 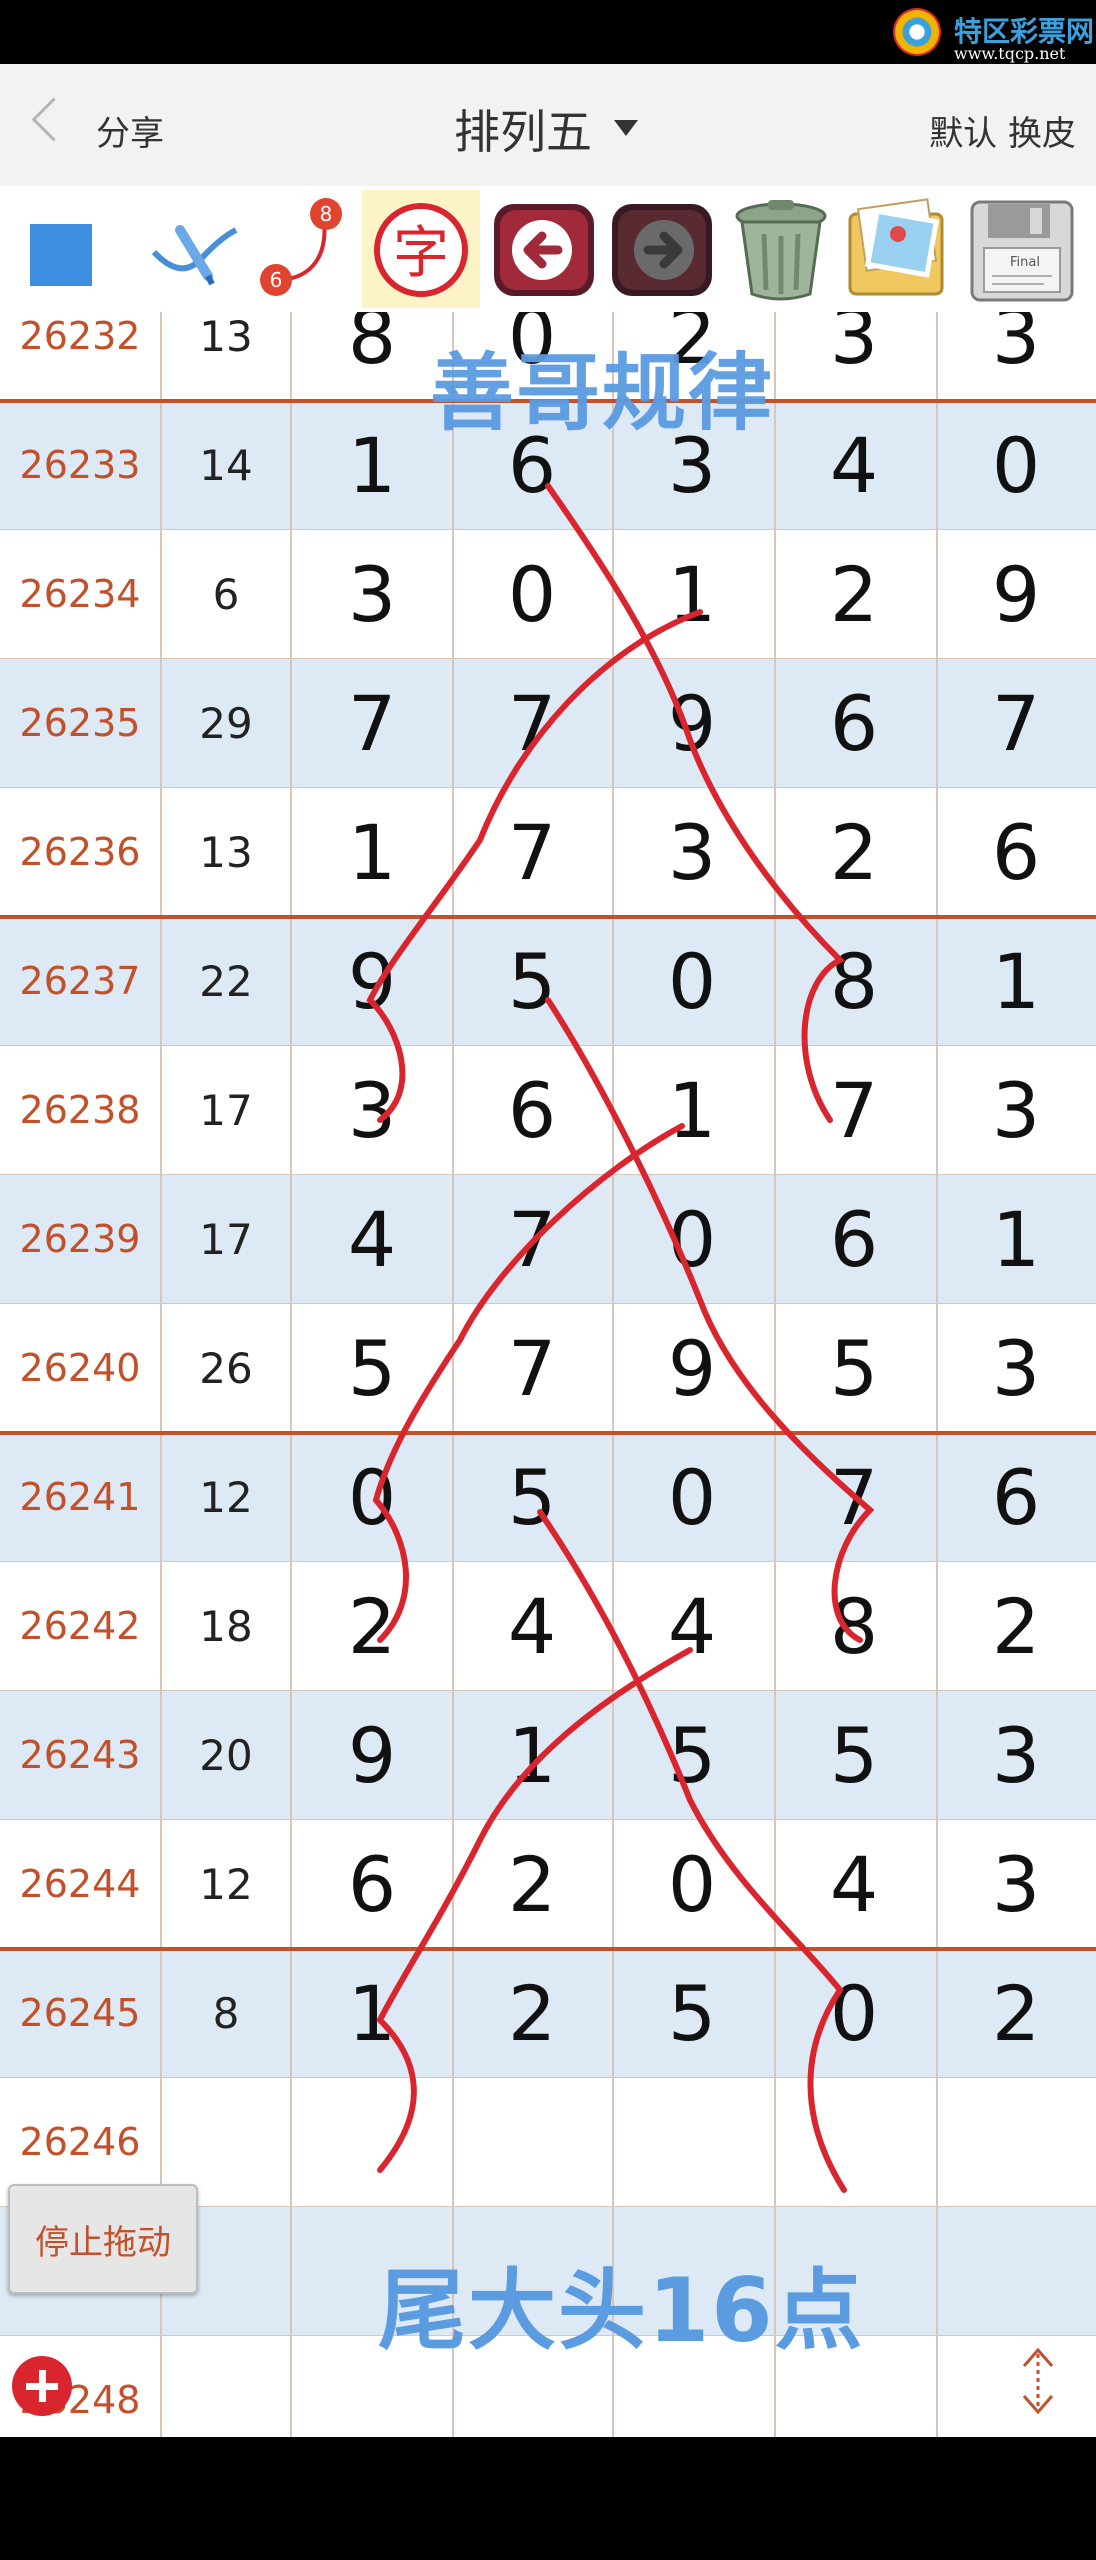 What do you see at coordinates (548, 724) in the screenshot?
I see `table-row: 26235 29 7 7 9 6 7` at bounding box center [548, 724].